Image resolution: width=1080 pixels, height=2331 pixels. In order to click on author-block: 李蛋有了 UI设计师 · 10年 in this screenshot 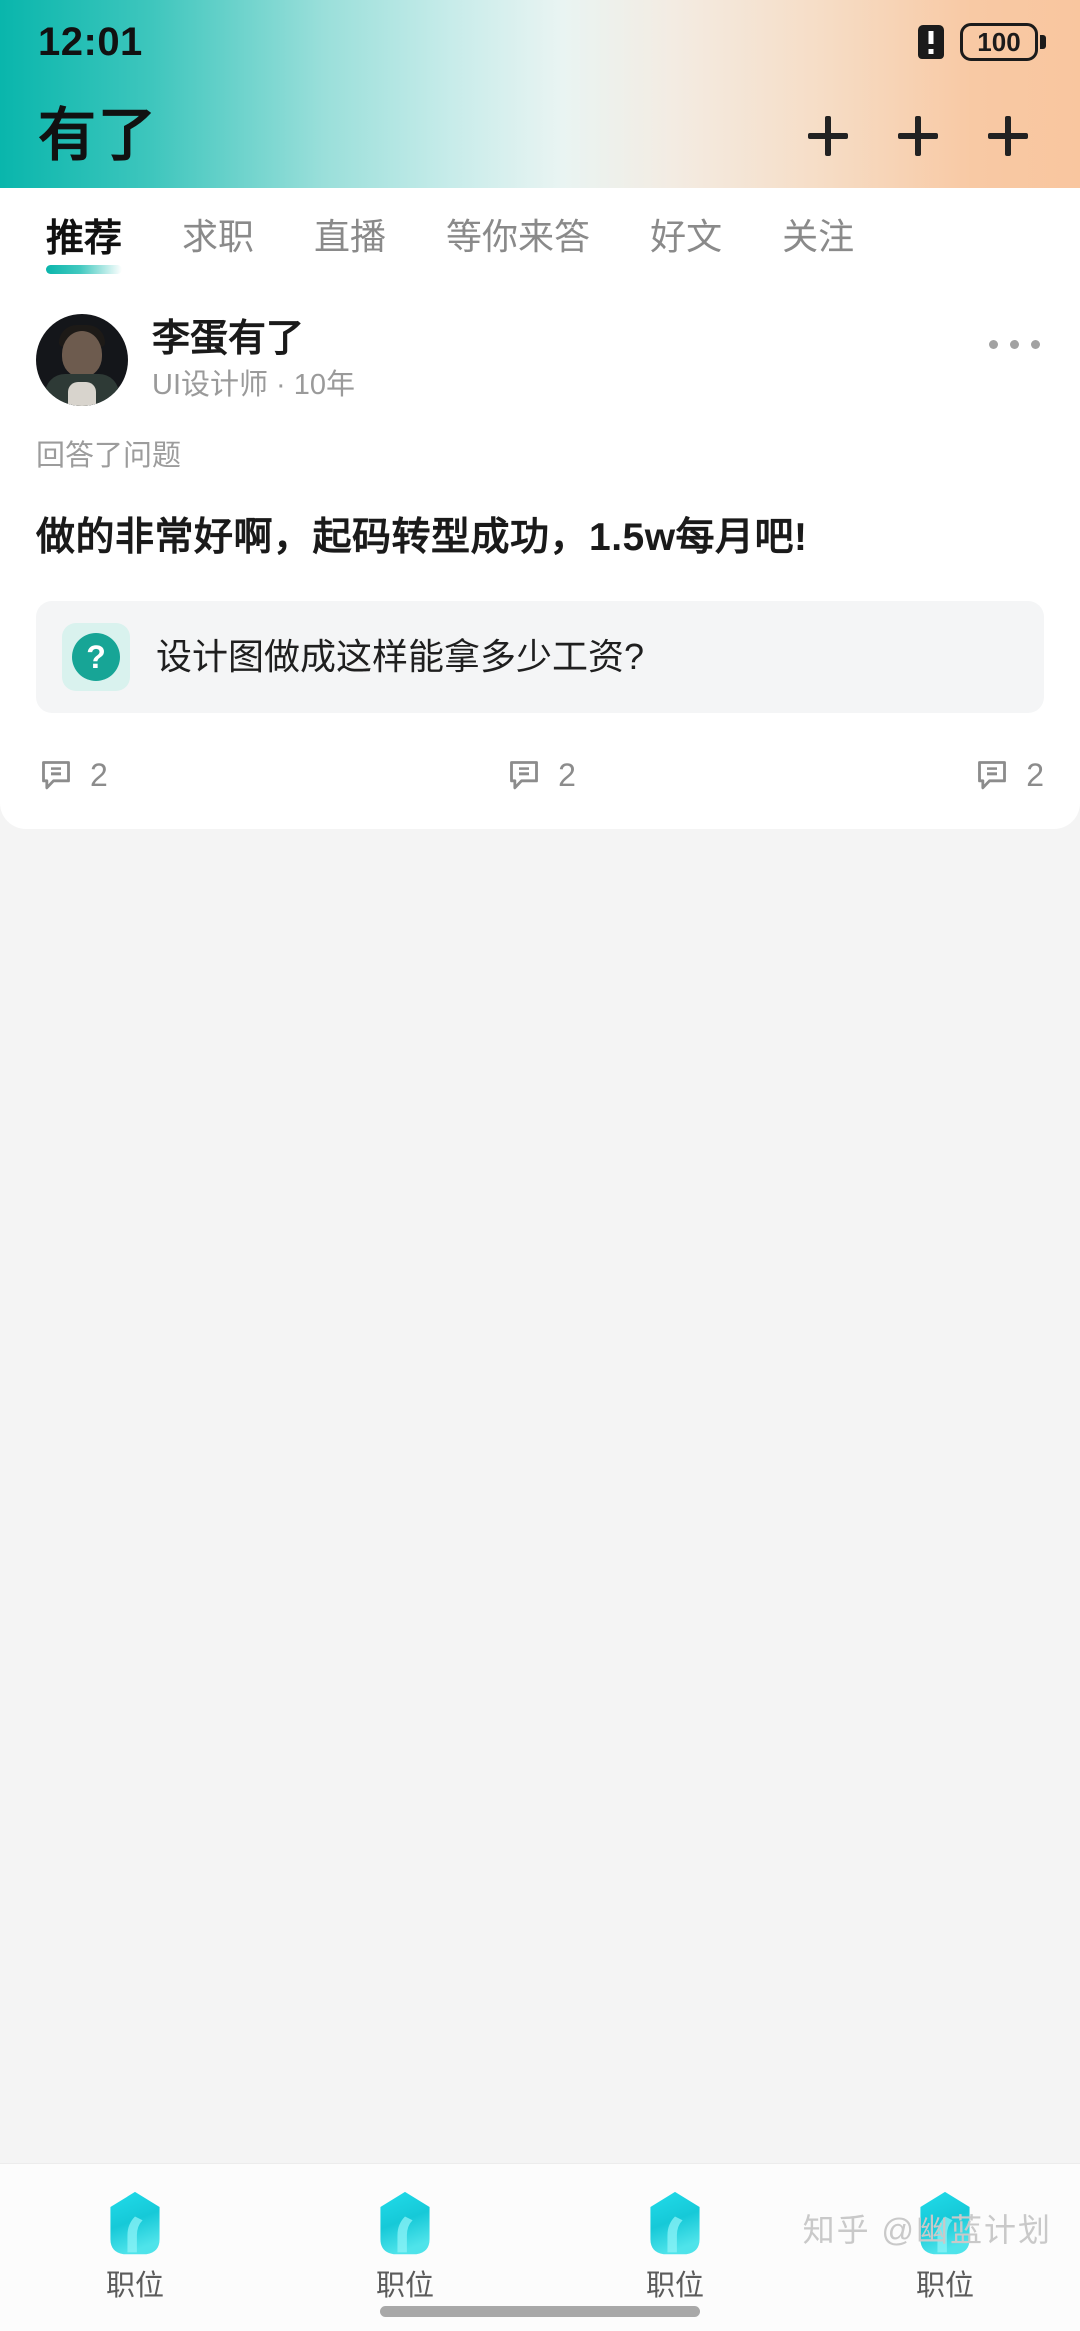, I will do `click(195, 360)`.